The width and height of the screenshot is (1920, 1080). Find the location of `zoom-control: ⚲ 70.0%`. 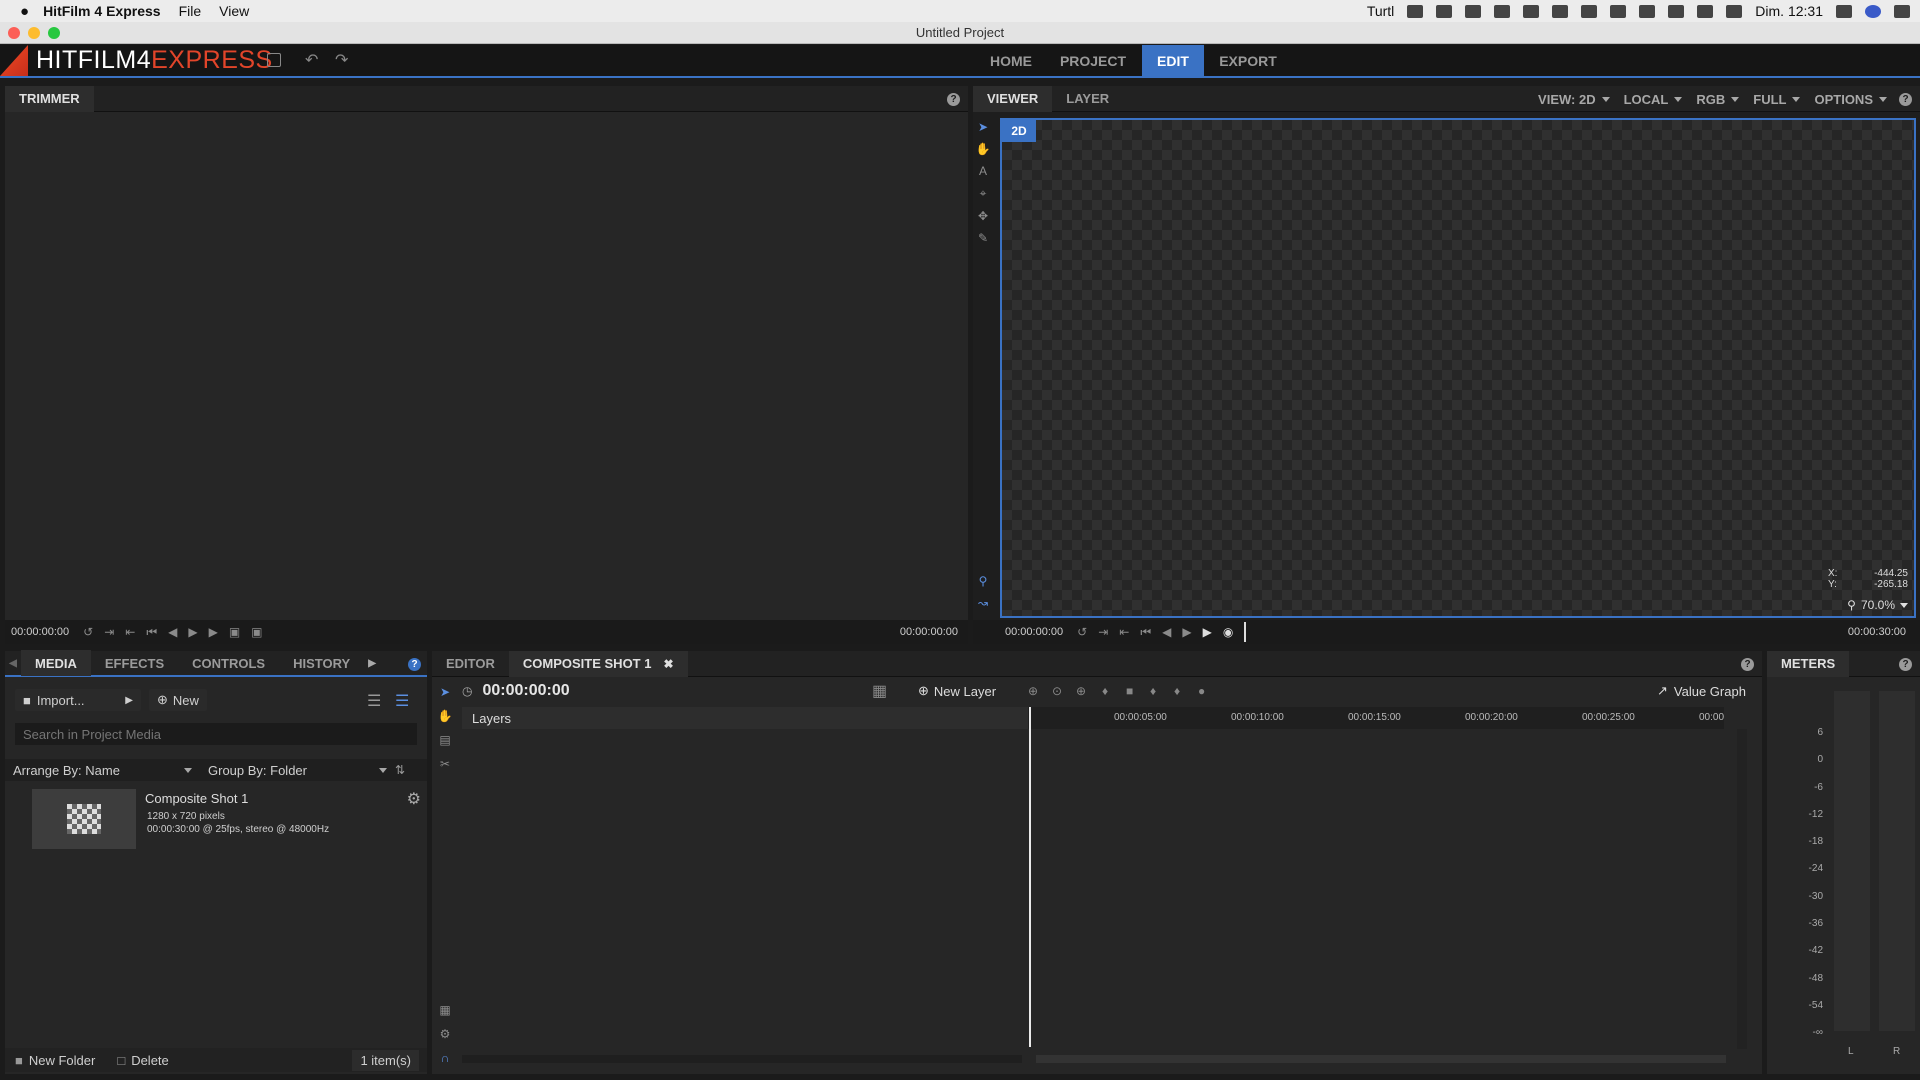

zoom-control: ⚲ 70.0% is located at coordinates (1877, 605).